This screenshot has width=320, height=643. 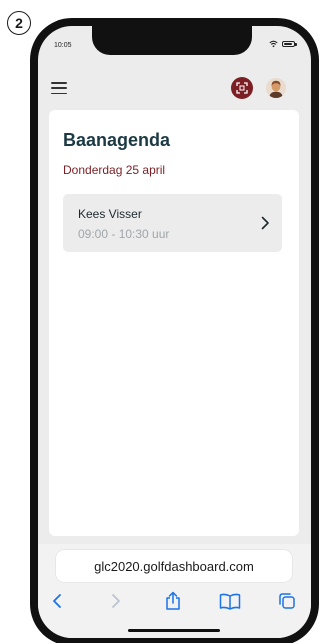 I want to click on app-header, so click(x=174, y=90).